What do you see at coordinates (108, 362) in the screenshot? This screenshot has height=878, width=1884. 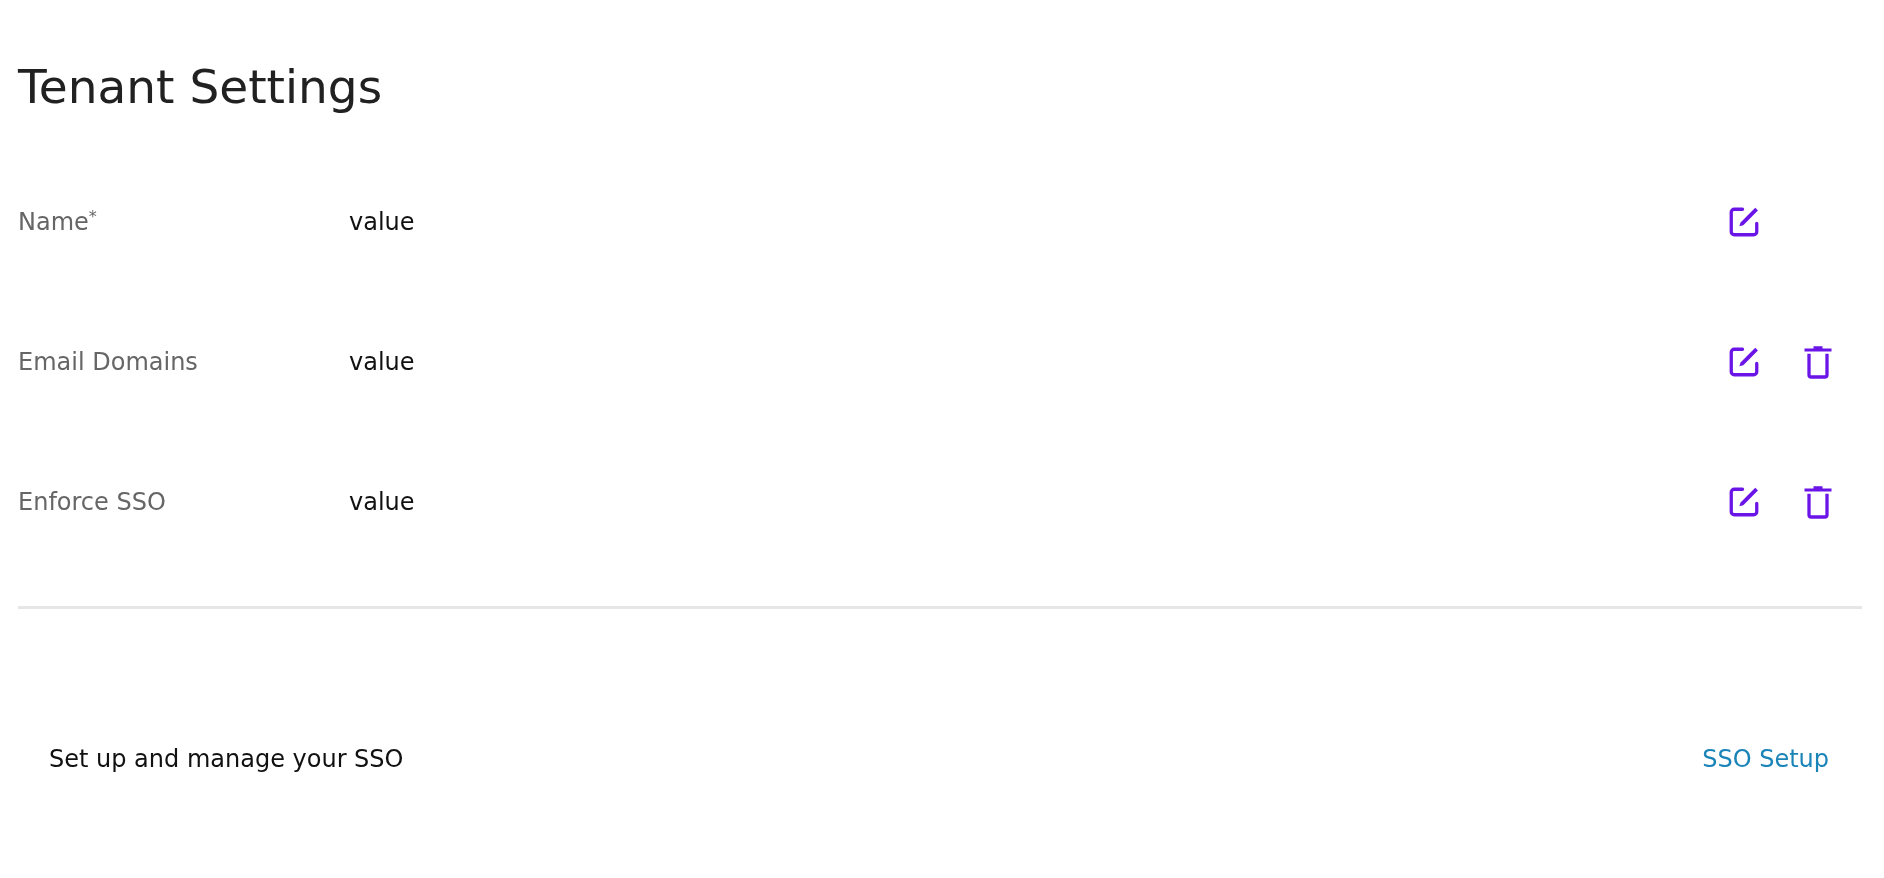 I see `field-label: Email Domains` at bounding box center [108, 362].